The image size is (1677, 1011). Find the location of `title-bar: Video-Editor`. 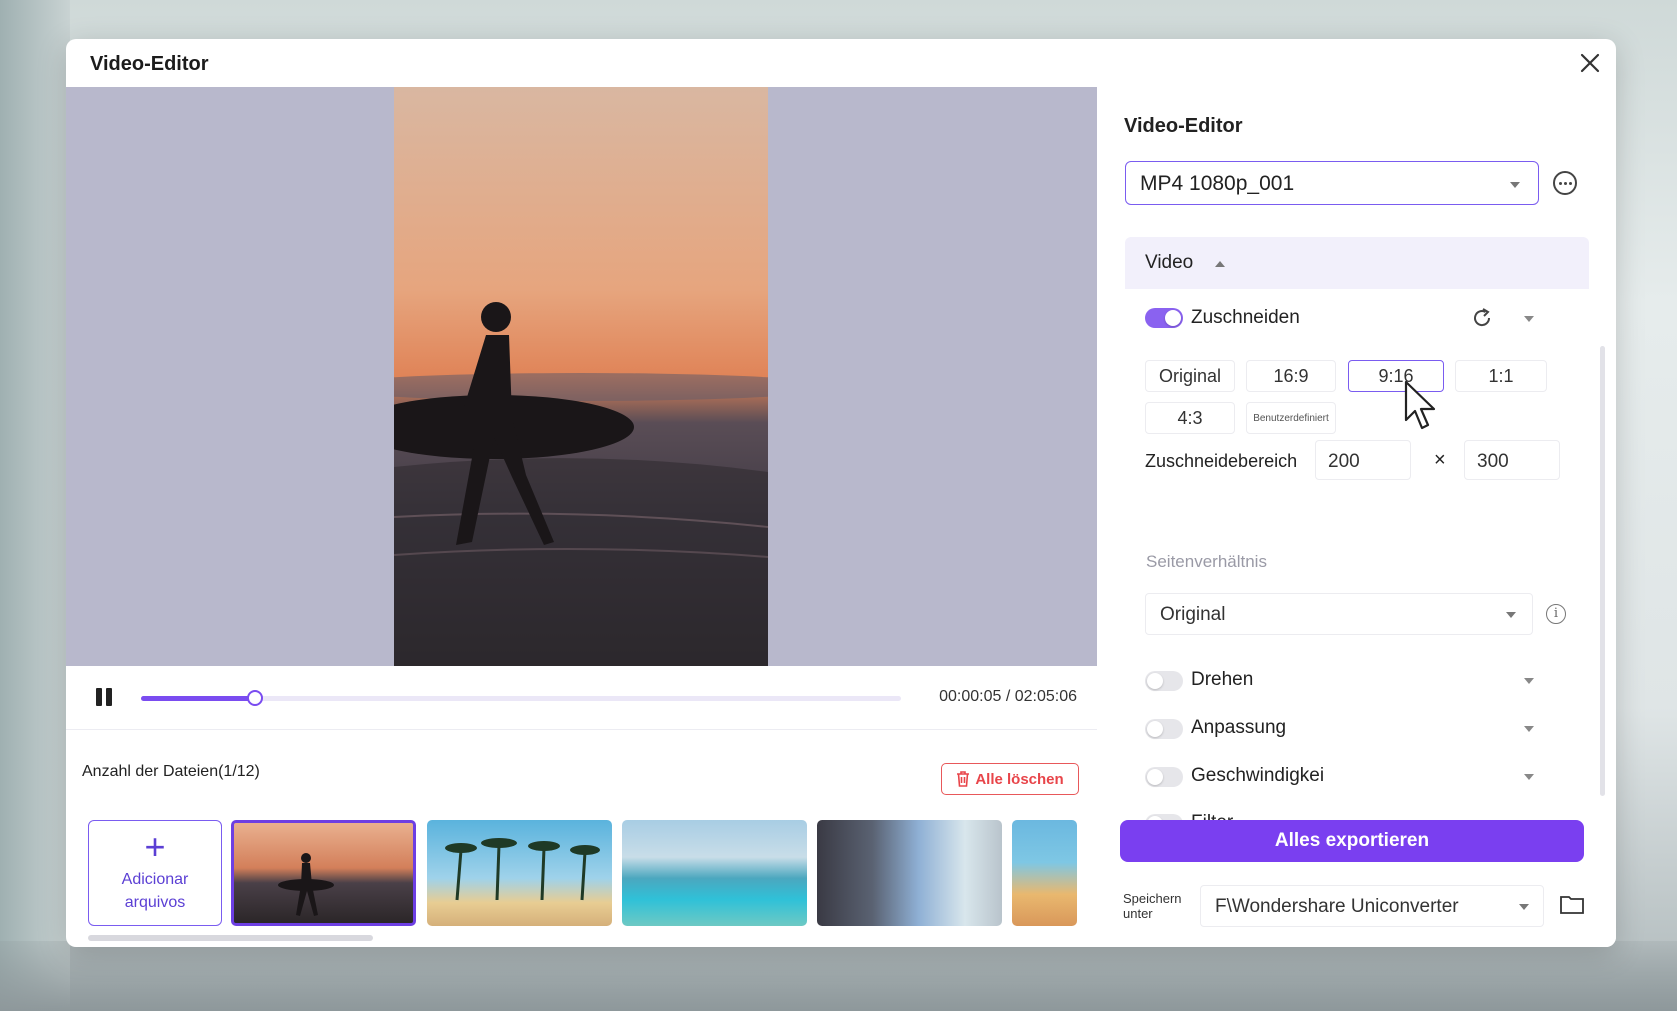

title-bar: Video-Editor is located at coordinates (841, 63).